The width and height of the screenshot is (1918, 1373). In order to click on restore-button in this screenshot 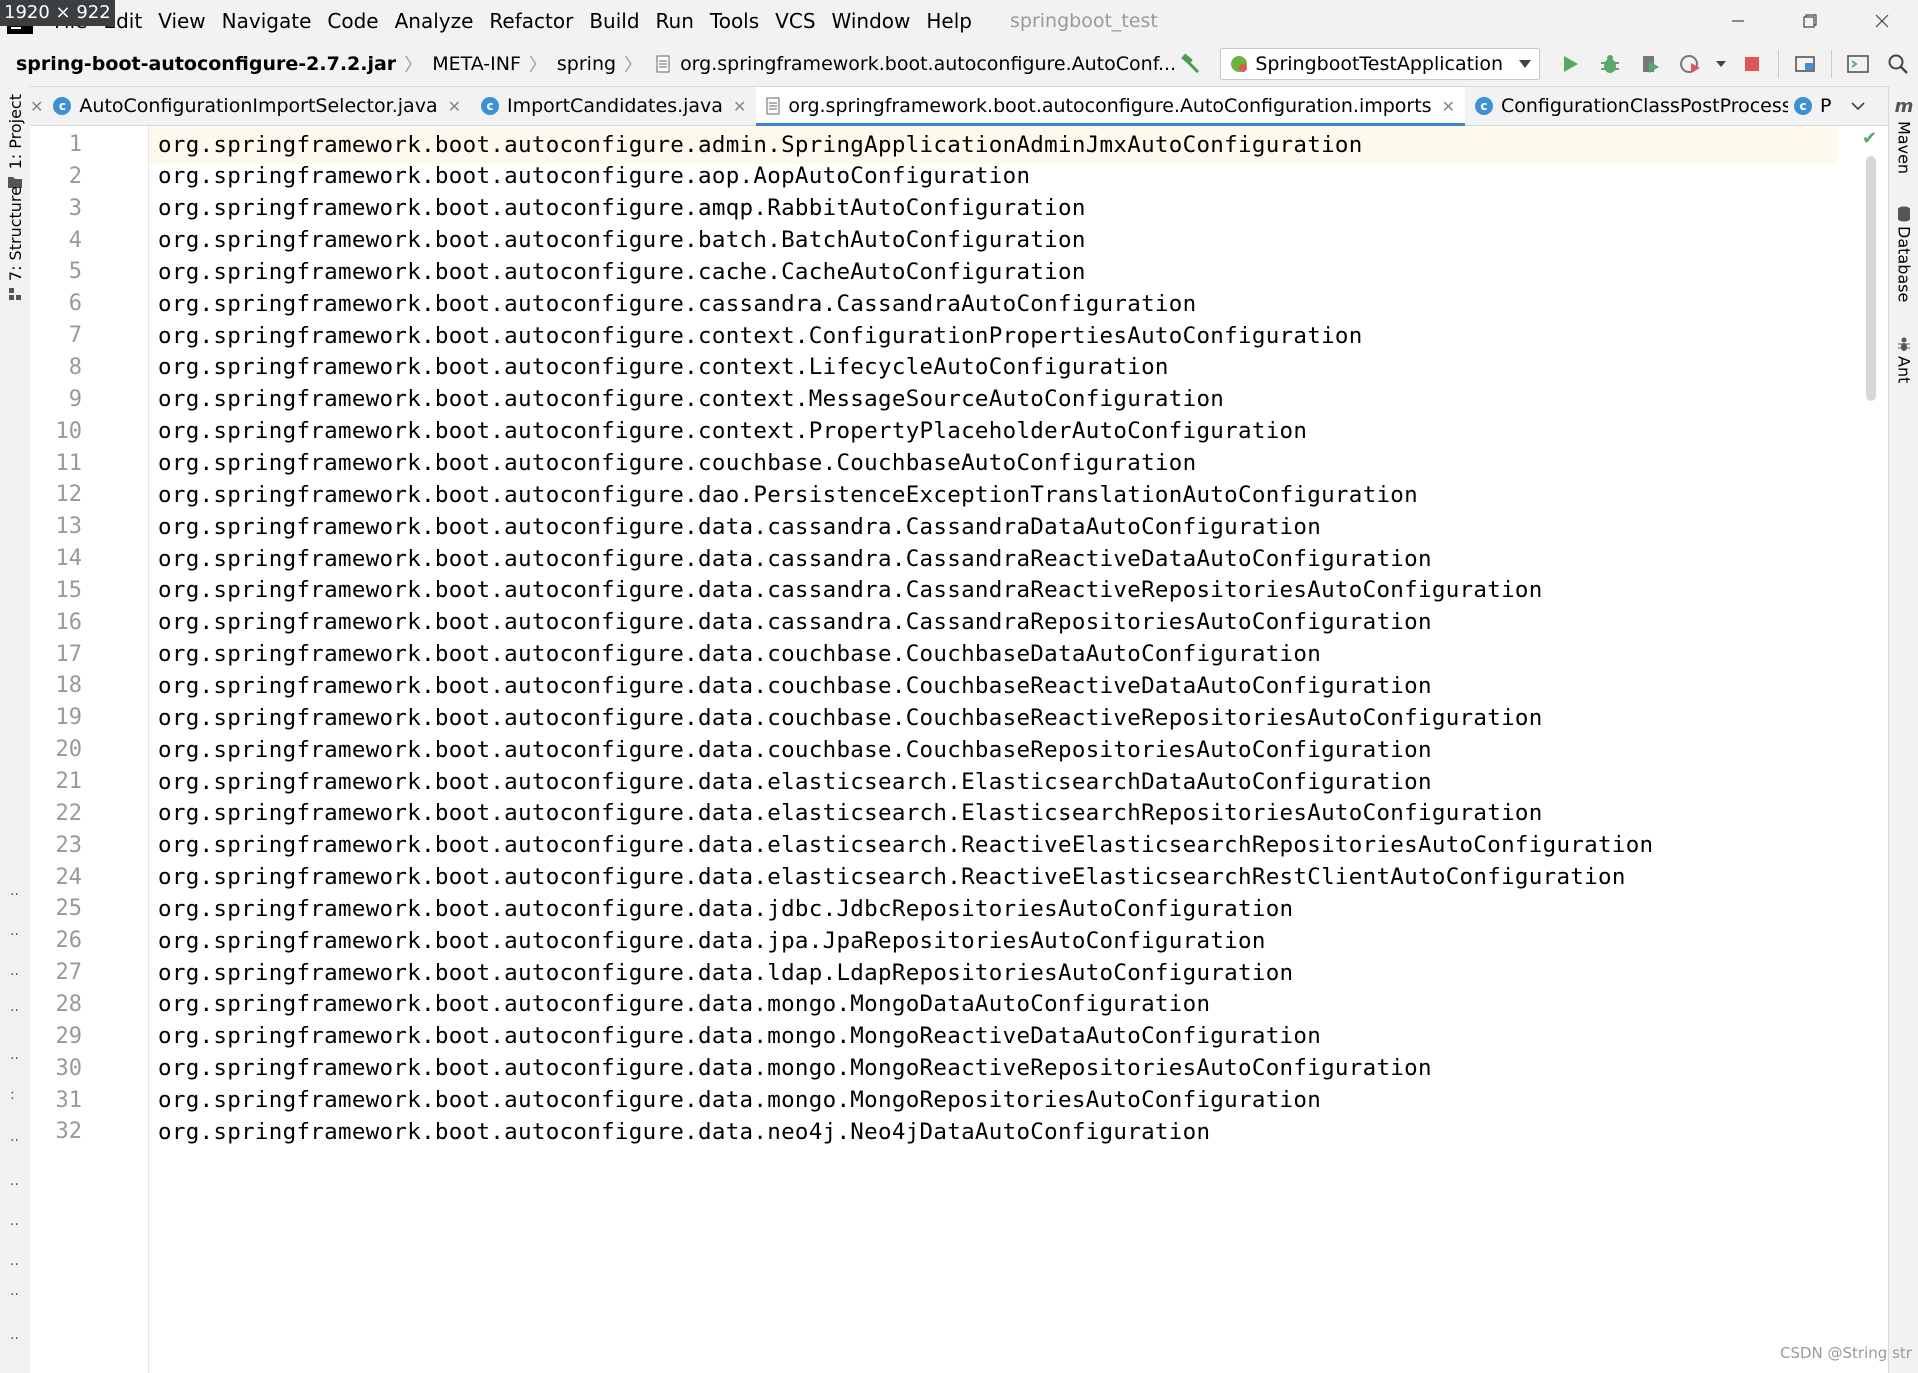, I will do `click(1810, 21)`.